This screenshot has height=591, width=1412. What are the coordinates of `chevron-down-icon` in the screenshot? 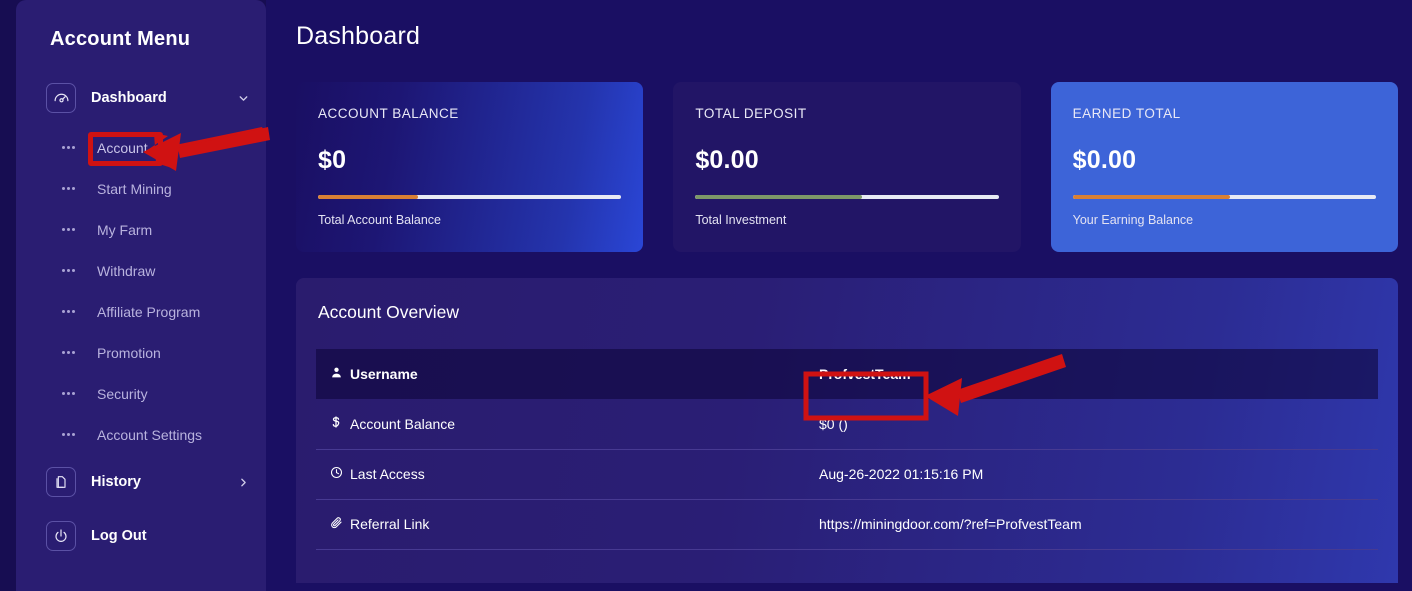 It's located at (243, 98).